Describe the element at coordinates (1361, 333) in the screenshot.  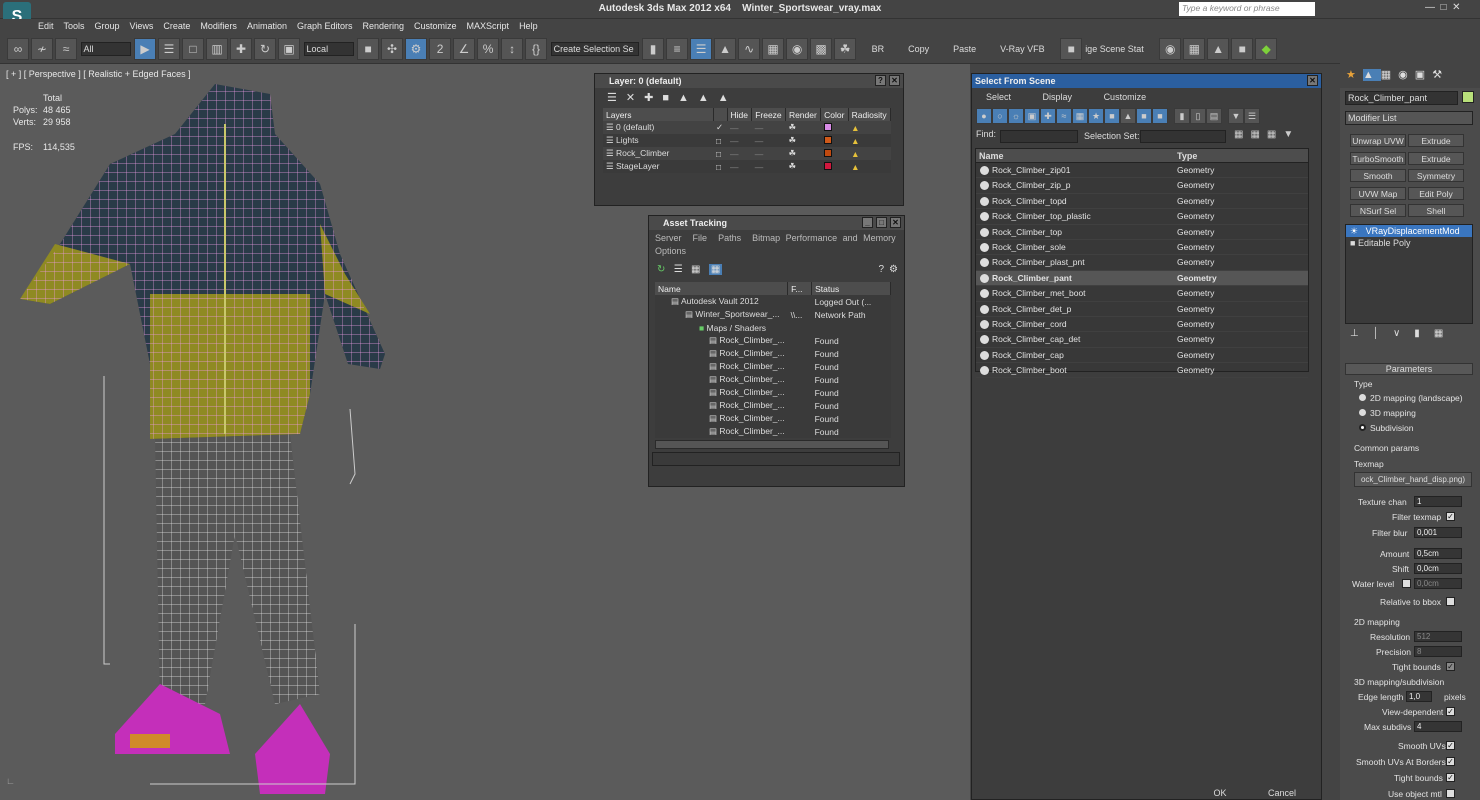
I see `pin-stack-icon: ⊥` at that location.